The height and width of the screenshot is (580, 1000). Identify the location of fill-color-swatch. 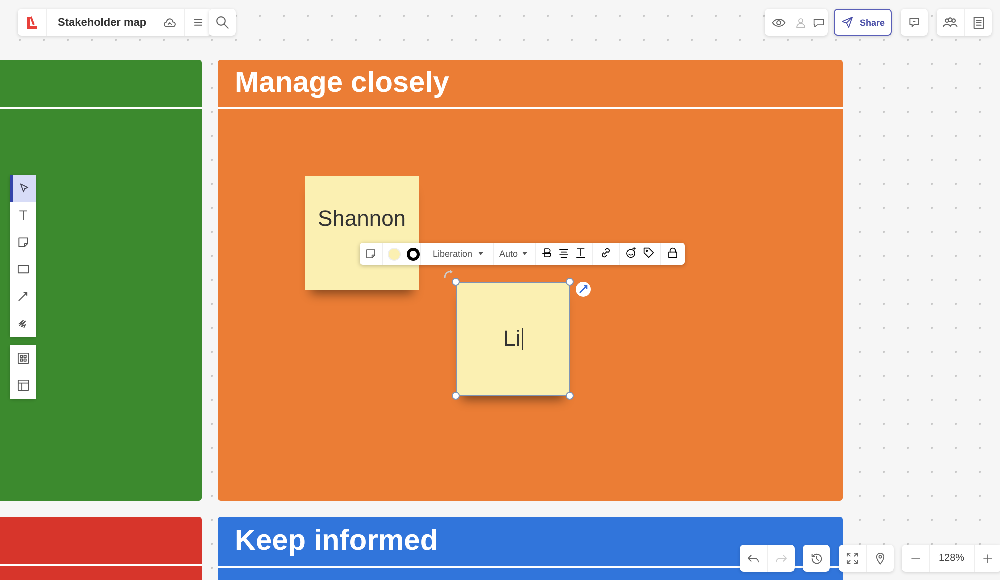
(394, 254).